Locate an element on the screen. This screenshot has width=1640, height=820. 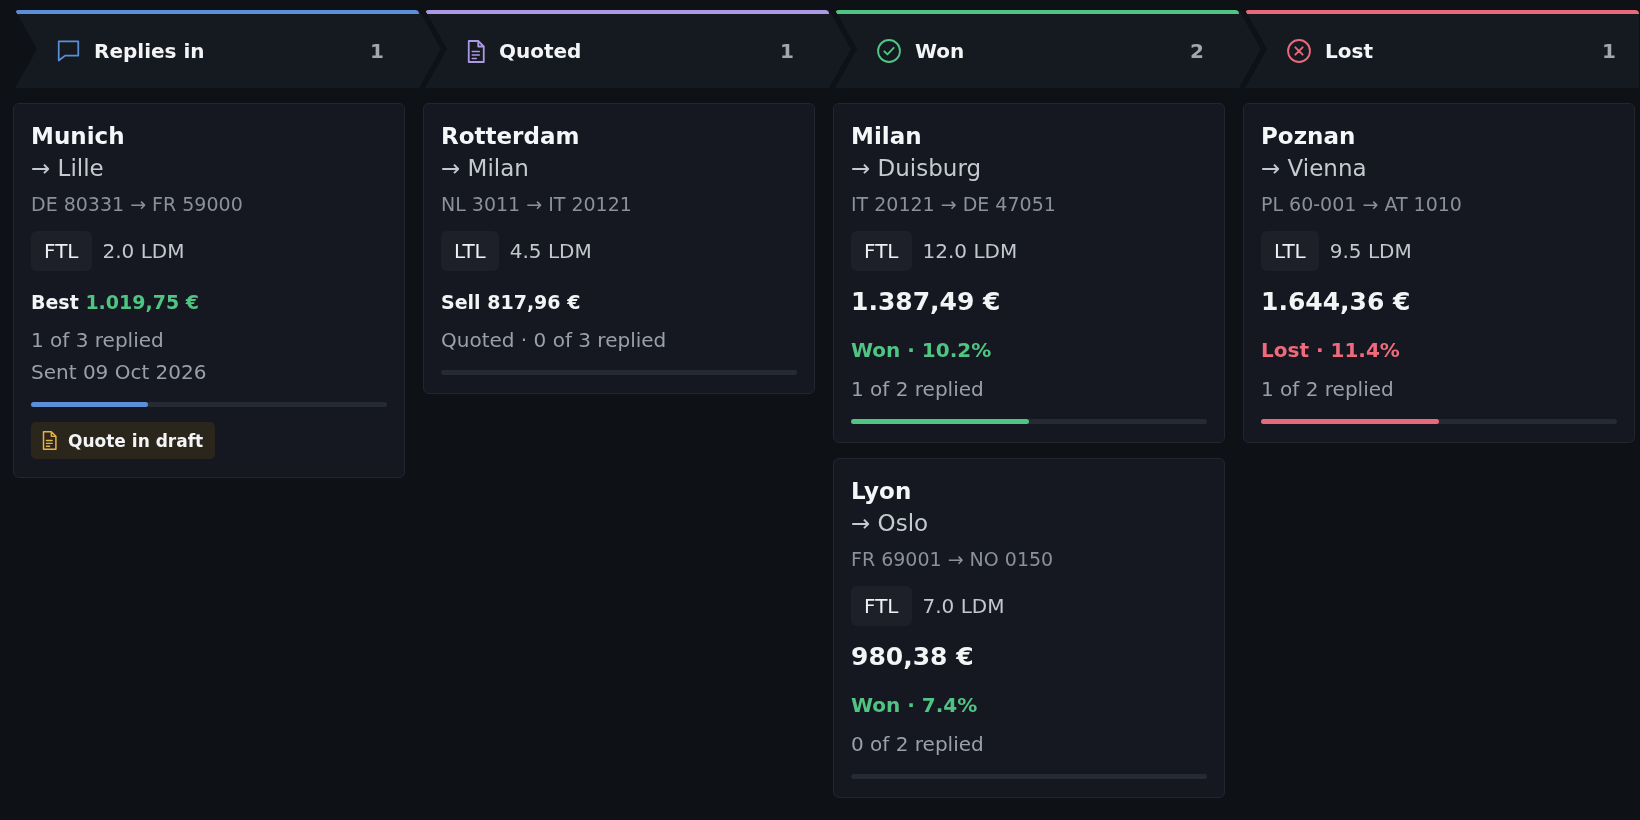
column-title: Quoted is located at coordinates (541, 51).